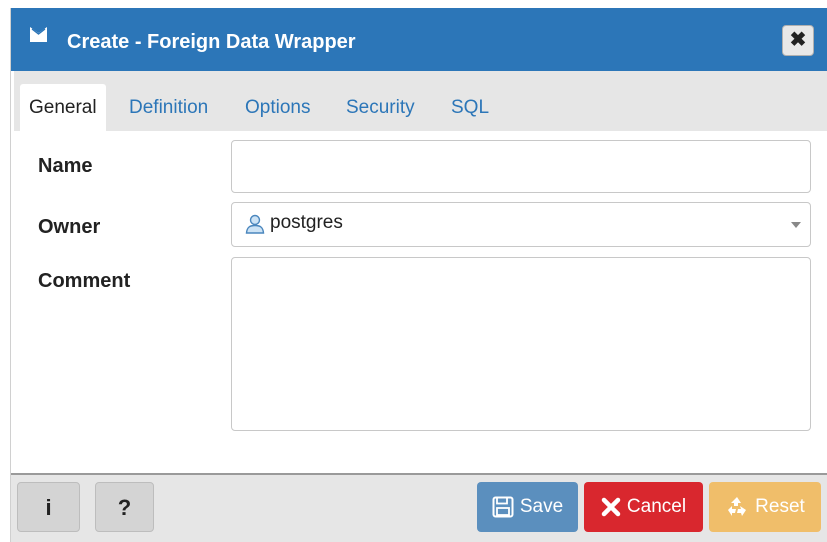  I want to click on name-input, so click(521, 166).